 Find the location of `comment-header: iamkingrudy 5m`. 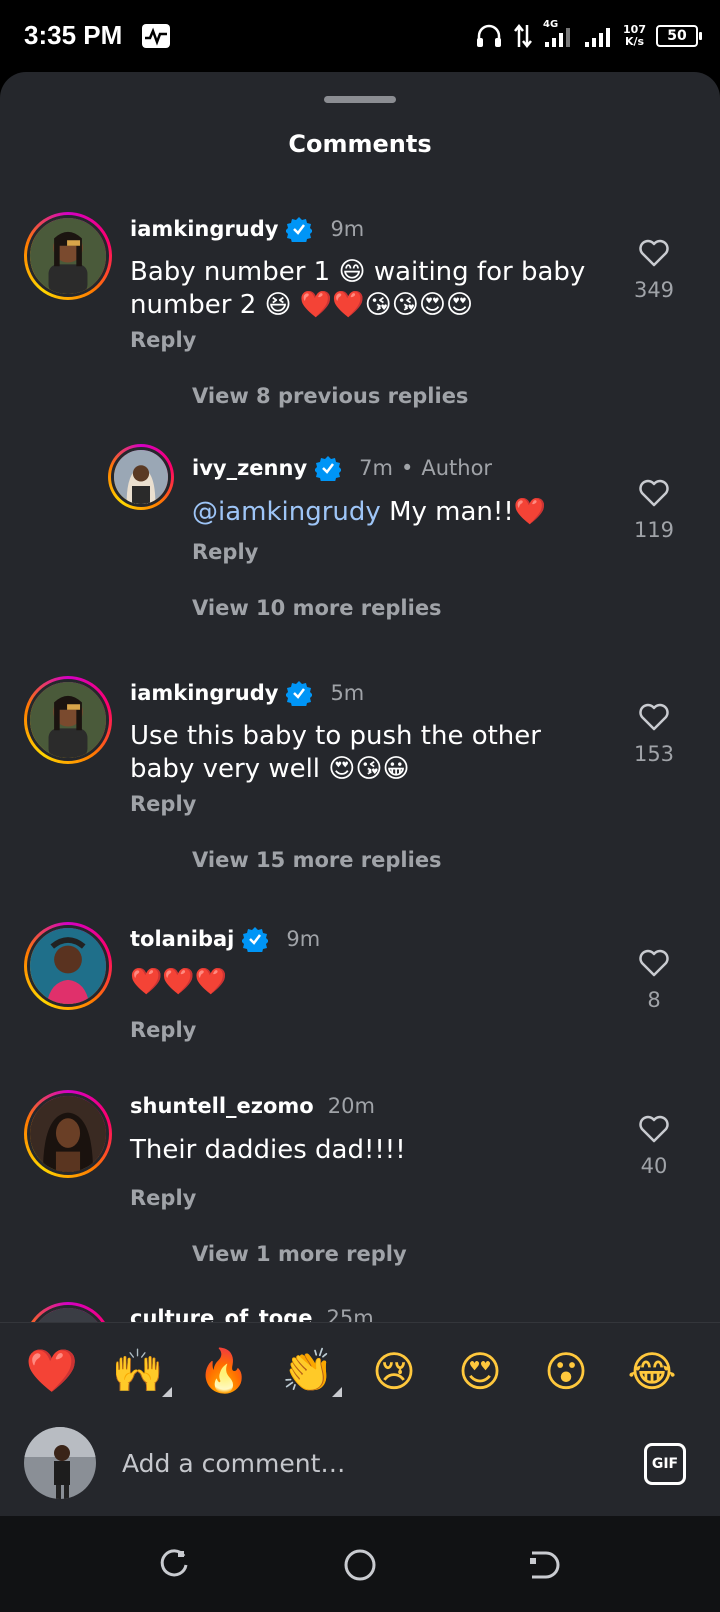

comment-header: iamkingrudy 5m is located at coordinates (247, 693).